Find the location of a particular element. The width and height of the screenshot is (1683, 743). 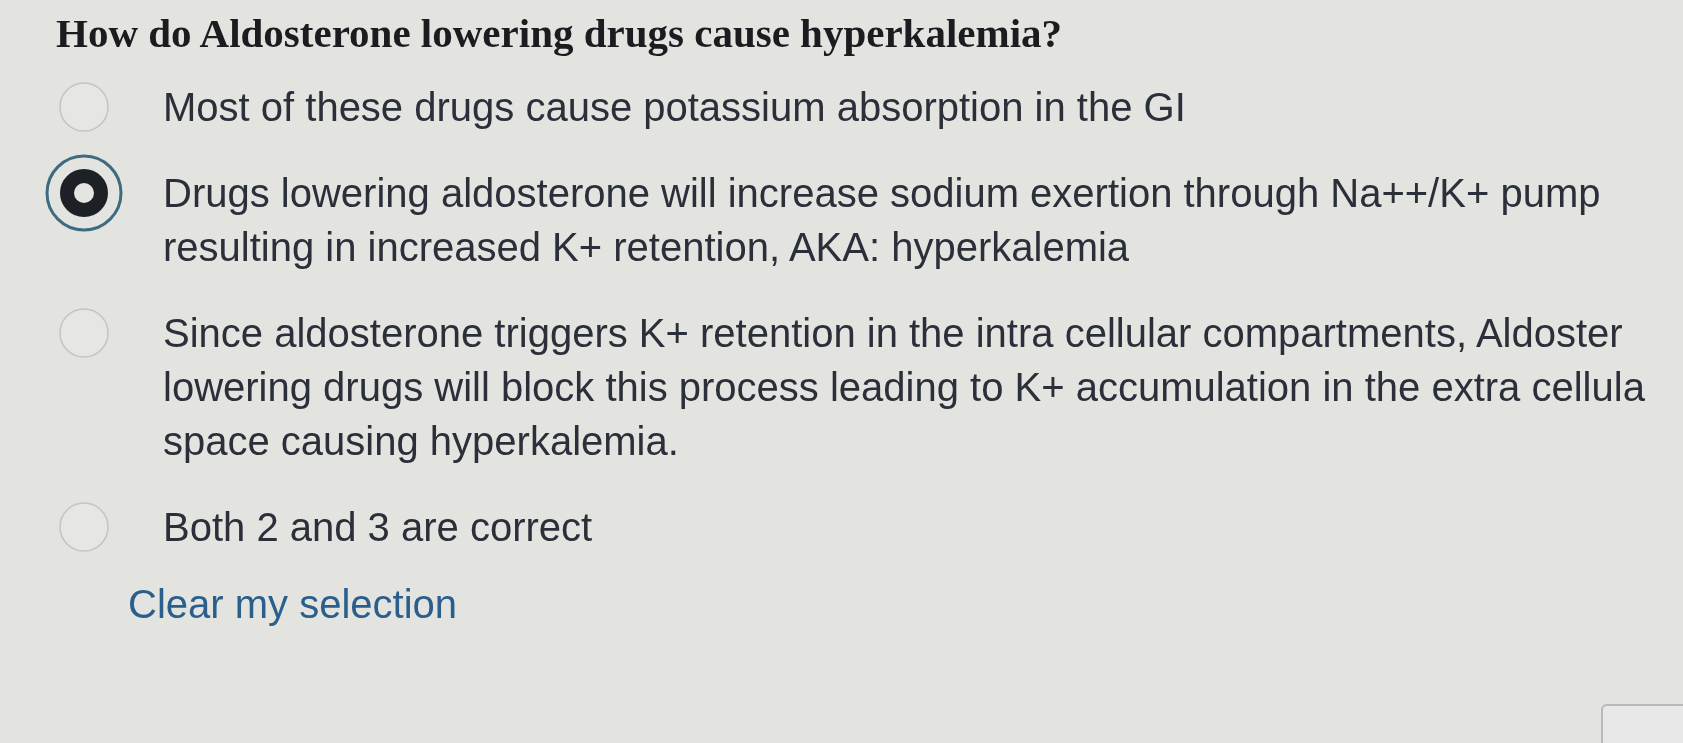

option-text: Drugs lowering aldosterone will increase sodium exertion through Na++/K+ pump resulting in increased K+ retention, AKA: hyperkalemia is located at coordinates (882, 220).